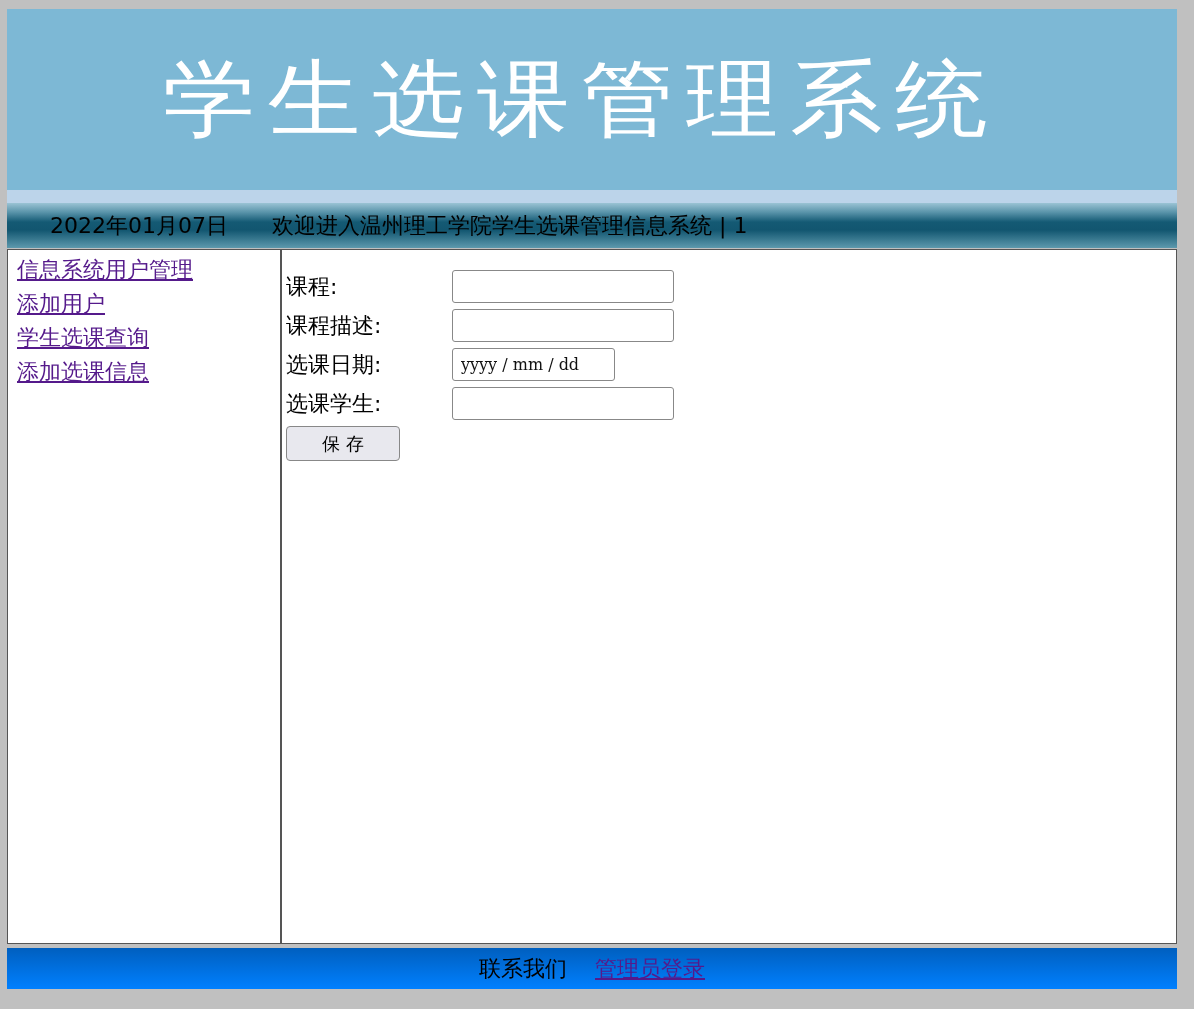 The width and height of the screenshot is (1194, 1009). What do you see at coordinates (343, 443) in the screenshot?
I see `save-button: 保 存` at bounding box center [343, 443].